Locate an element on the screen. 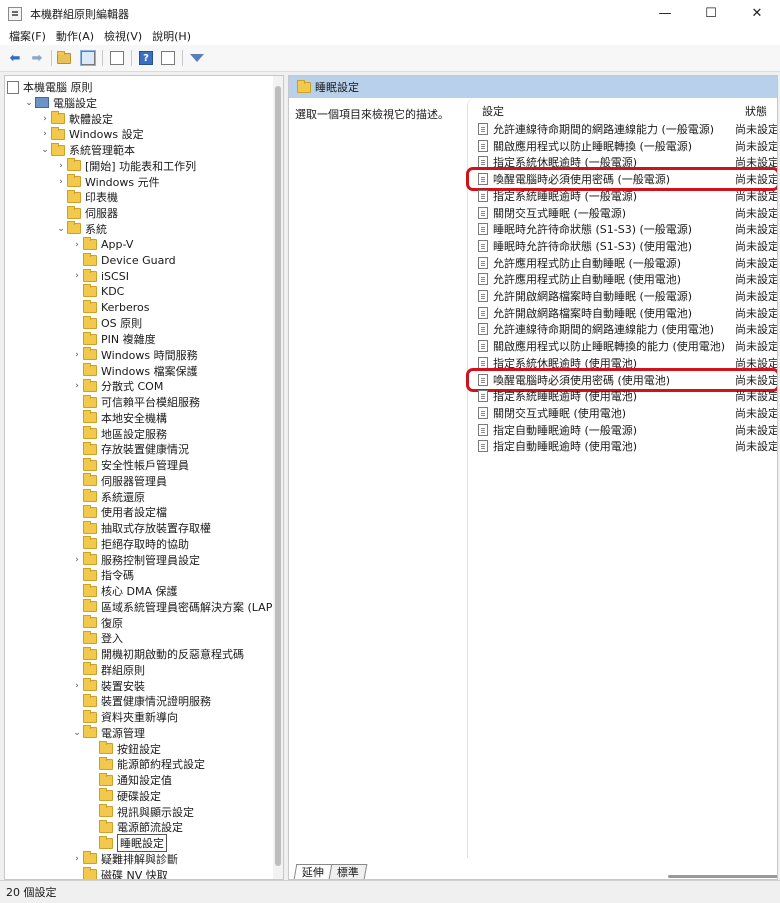  column-header-state: 狀態 is located at coordinates (756, 111).